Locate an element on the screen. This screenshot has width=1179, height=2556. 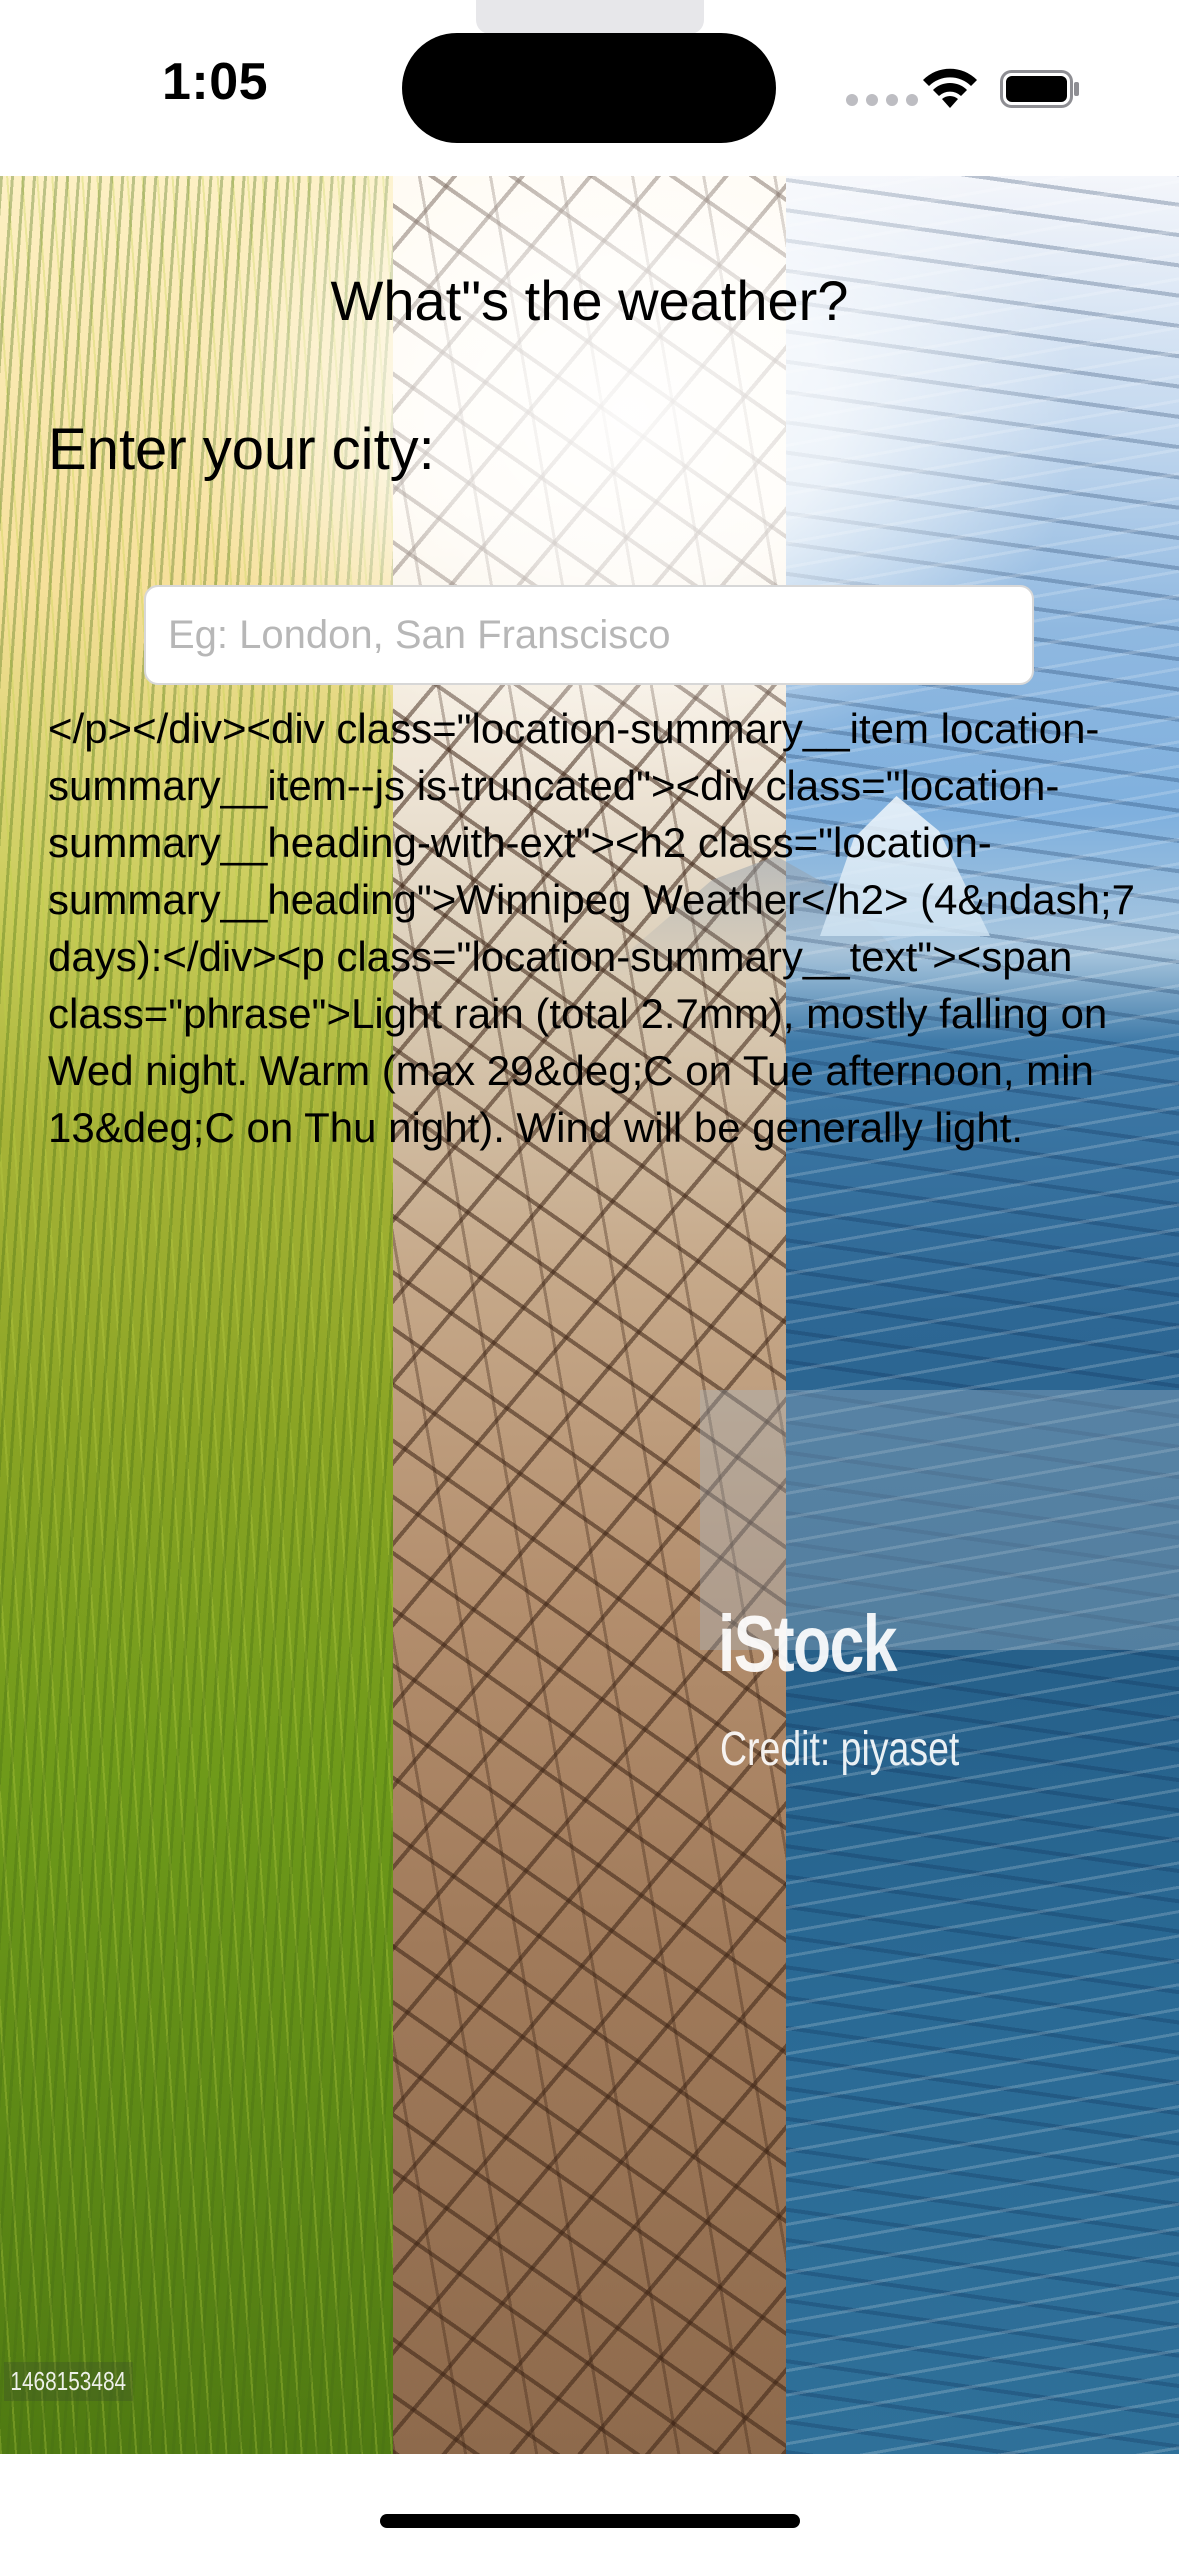
wifi-icon is located at coordinates (950, 88).